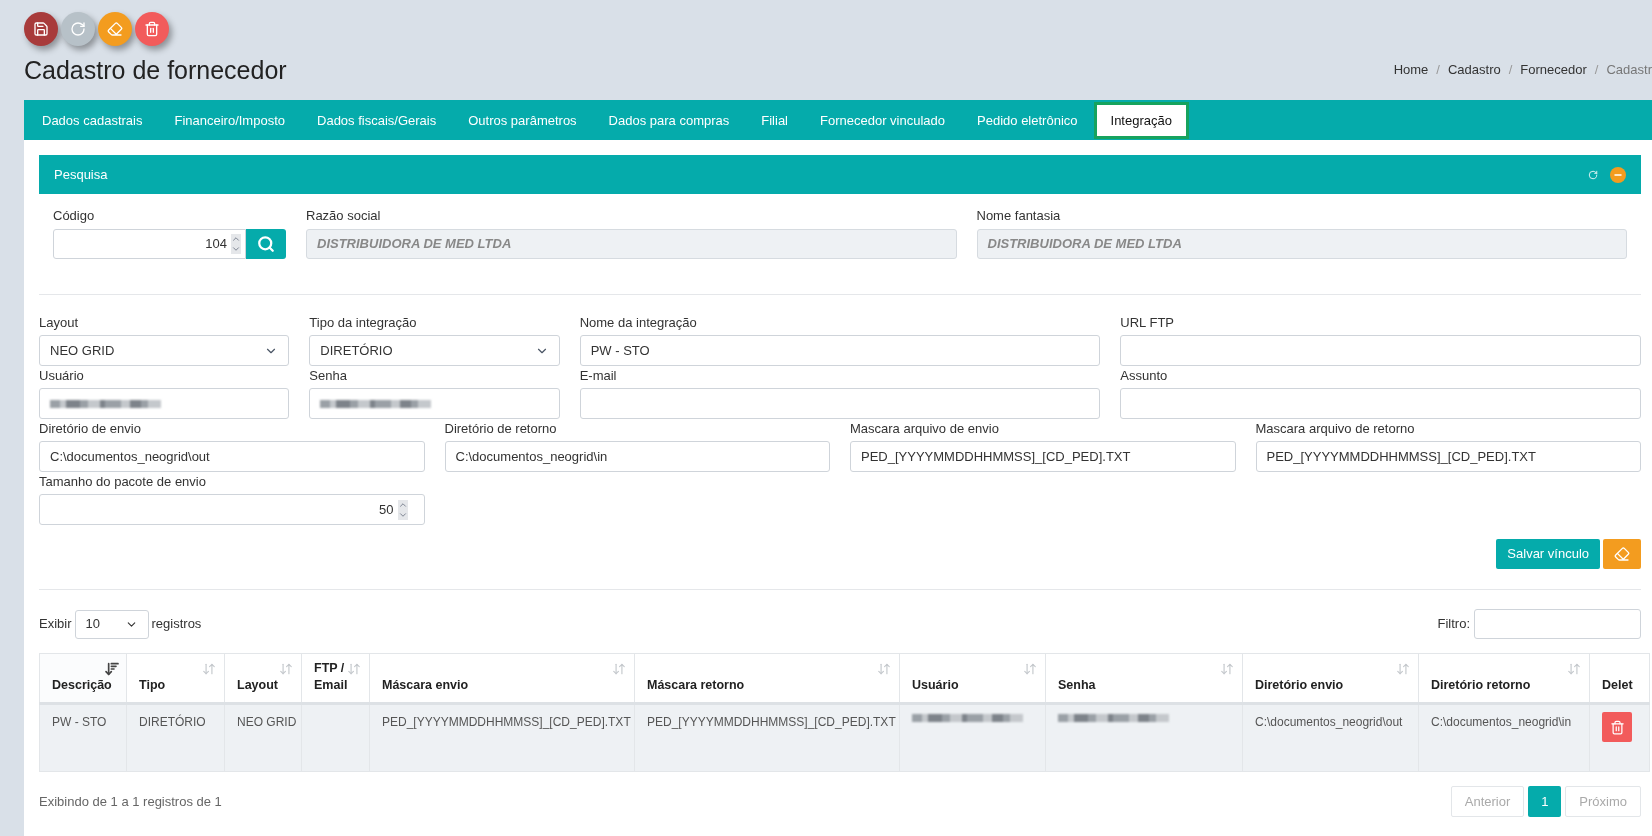 This screenshot has width=1652, height=836. Describe the element at coordinates (501, 428) in the screenshot. I see `field-label: Diretório de retorno` at that location.